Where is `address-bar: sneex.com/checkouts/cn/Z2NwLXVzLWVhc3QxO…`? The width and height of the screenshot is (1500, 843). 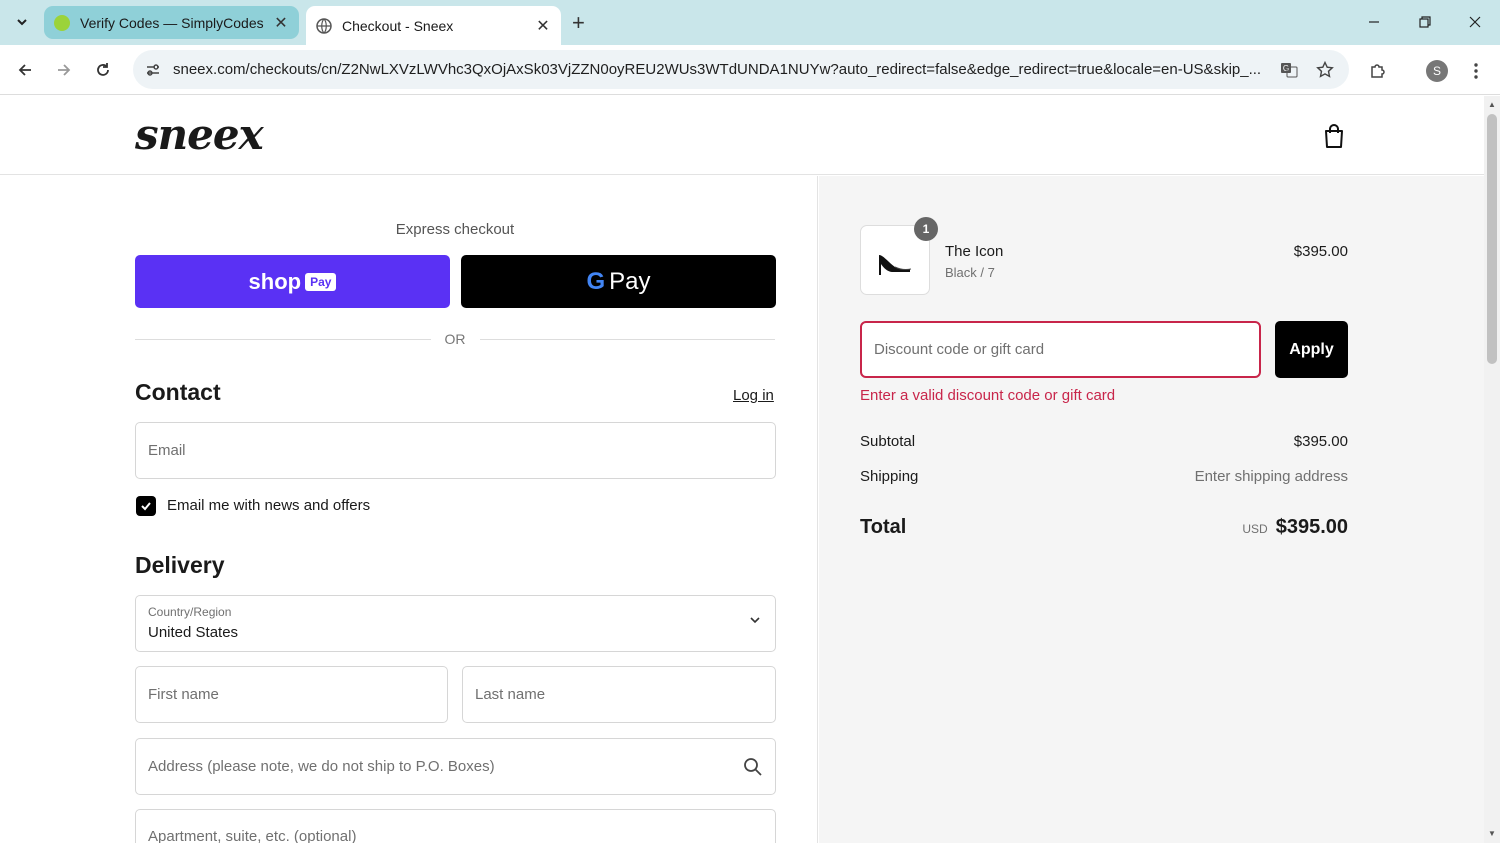
address-bar: sneex.com/checkouts/cn/Z2NwLXVzLWVhc3QxO… is located at coordinates (741, 69).